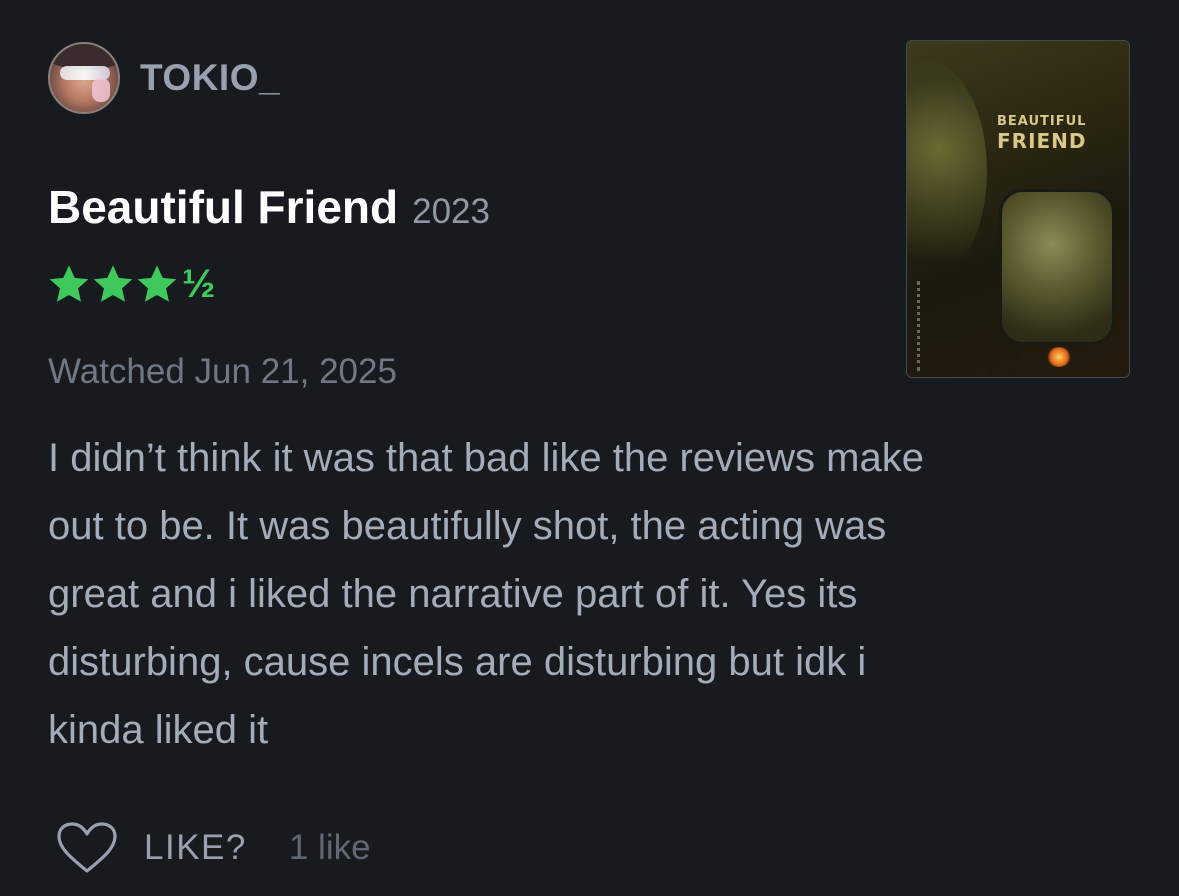 The height and width of the screenshot is (896, 1179). I want to click on reviewer-row: TOKIO_, so click(164, 78).